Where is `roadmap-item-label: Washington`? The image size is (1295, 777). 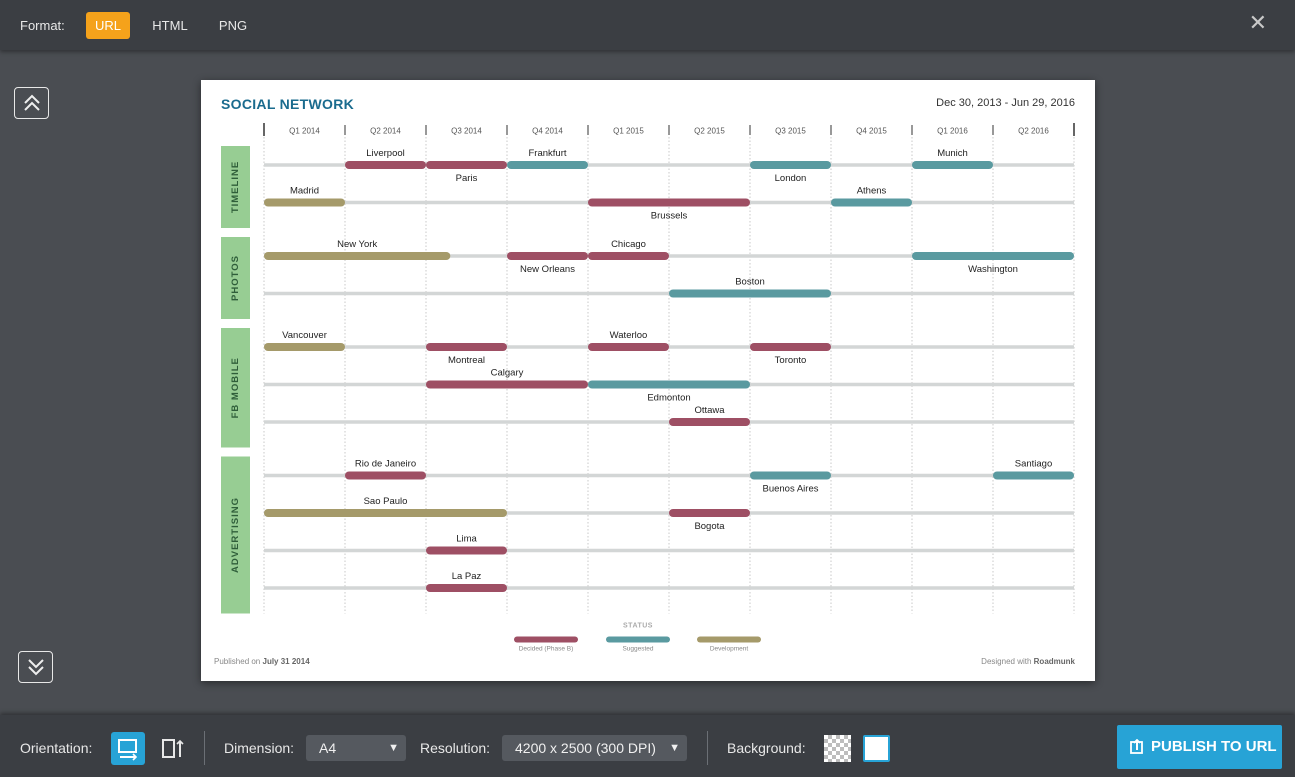 roadmap-item-label: Washington is located at coordinates (993, 269).